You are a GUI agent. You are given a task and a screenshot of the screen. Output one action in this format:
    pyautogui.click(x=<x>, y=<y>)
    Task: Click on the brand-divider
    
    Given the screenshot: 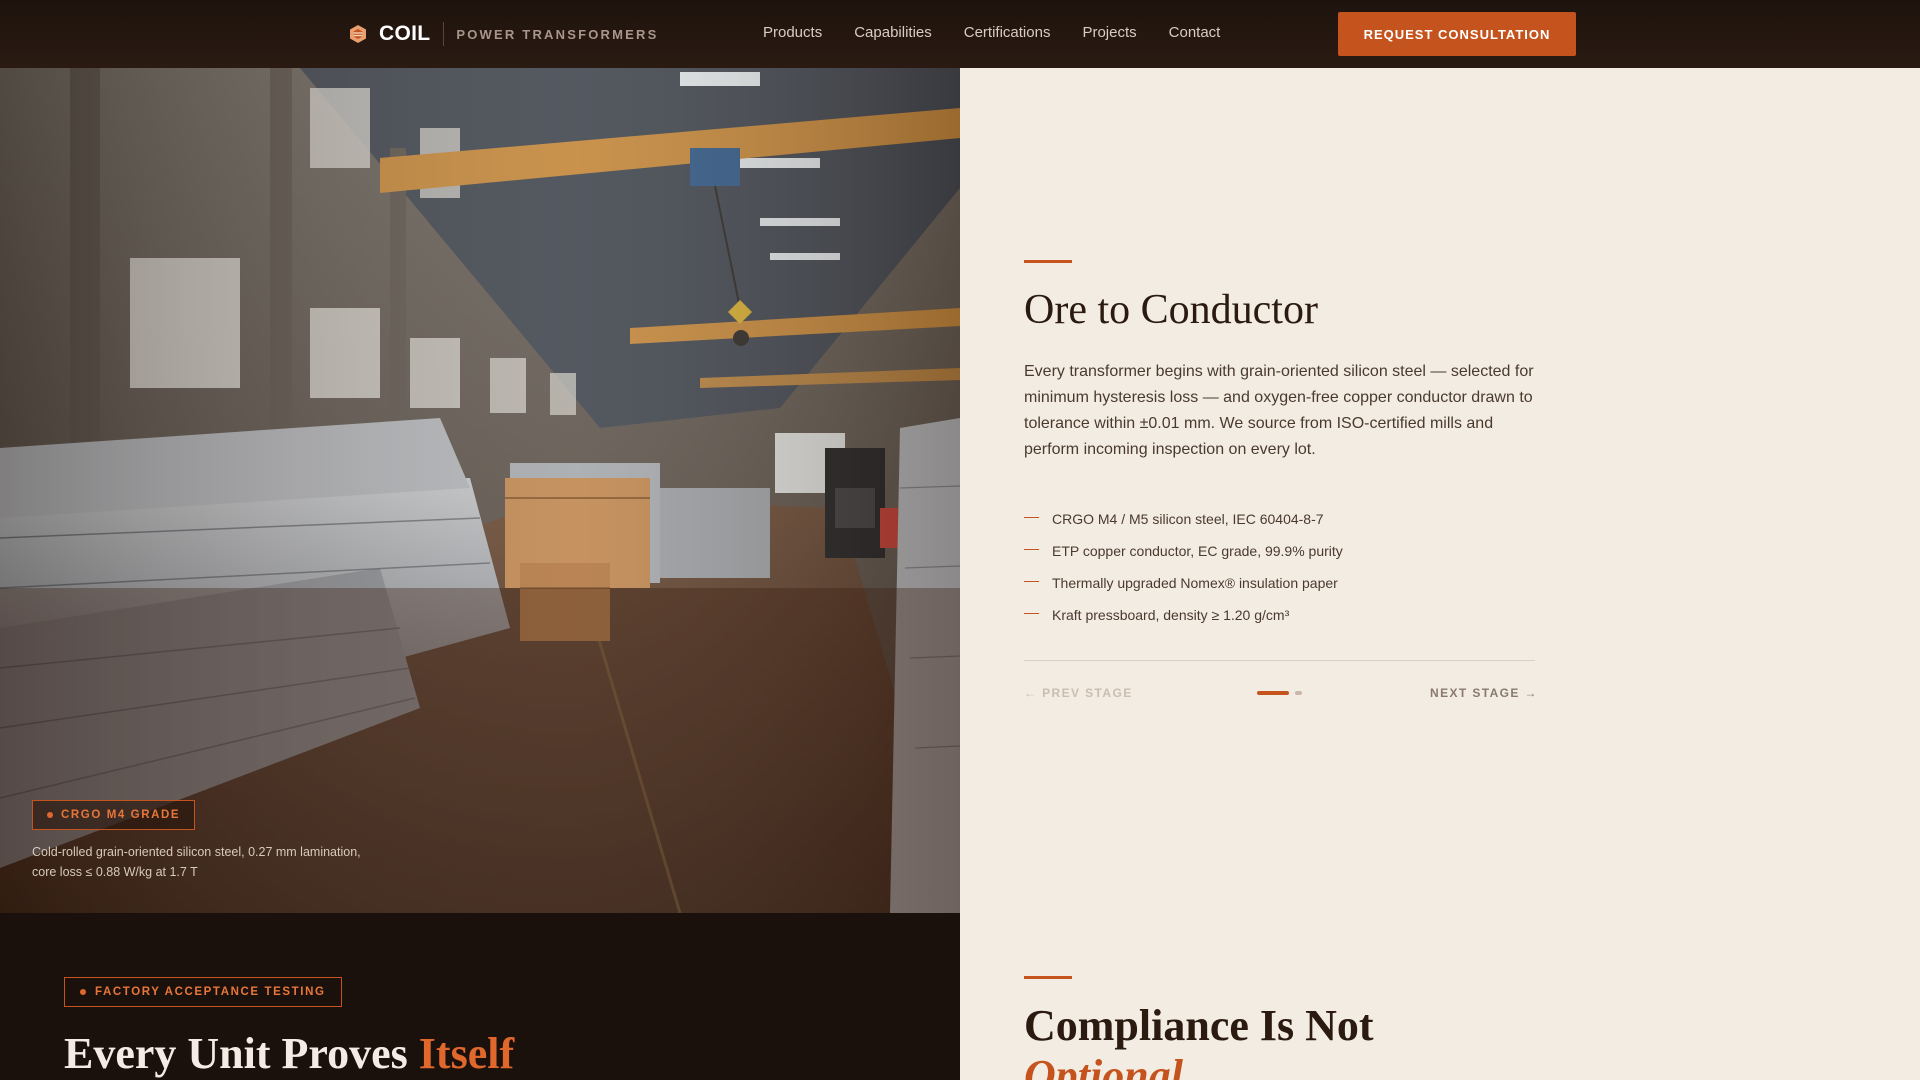 What is the action you would take?
    pyautogui.click(x=444, y=34)
    